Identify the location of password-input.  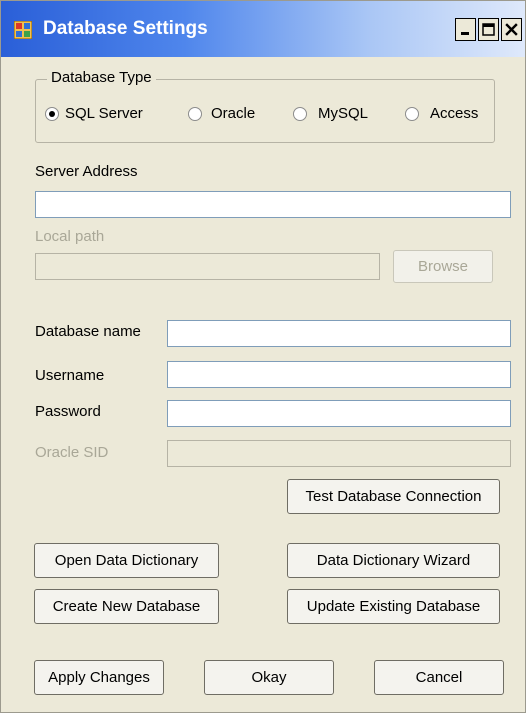
(339, 413).